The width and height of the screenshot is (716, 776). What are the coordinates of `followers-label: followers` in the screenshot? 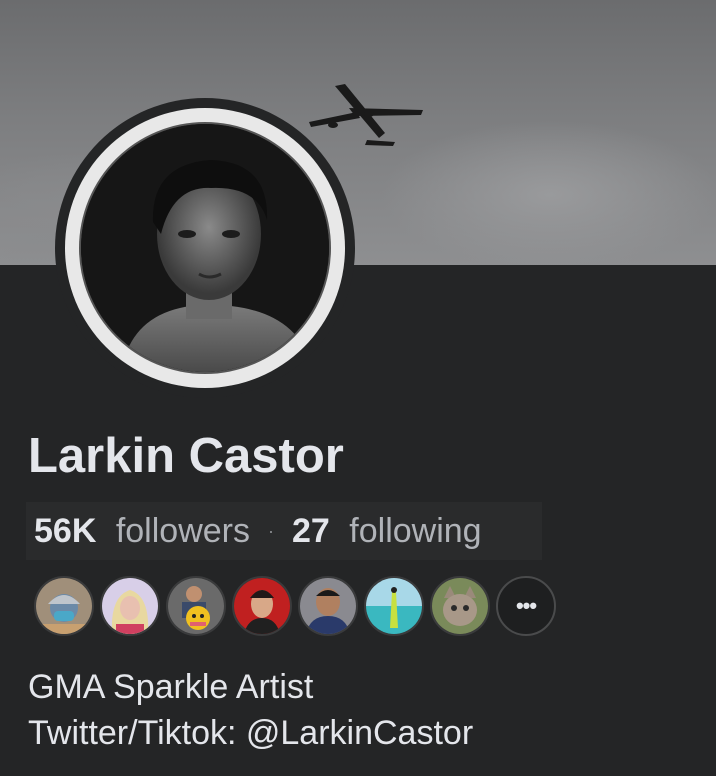 It's located at (182, 530).